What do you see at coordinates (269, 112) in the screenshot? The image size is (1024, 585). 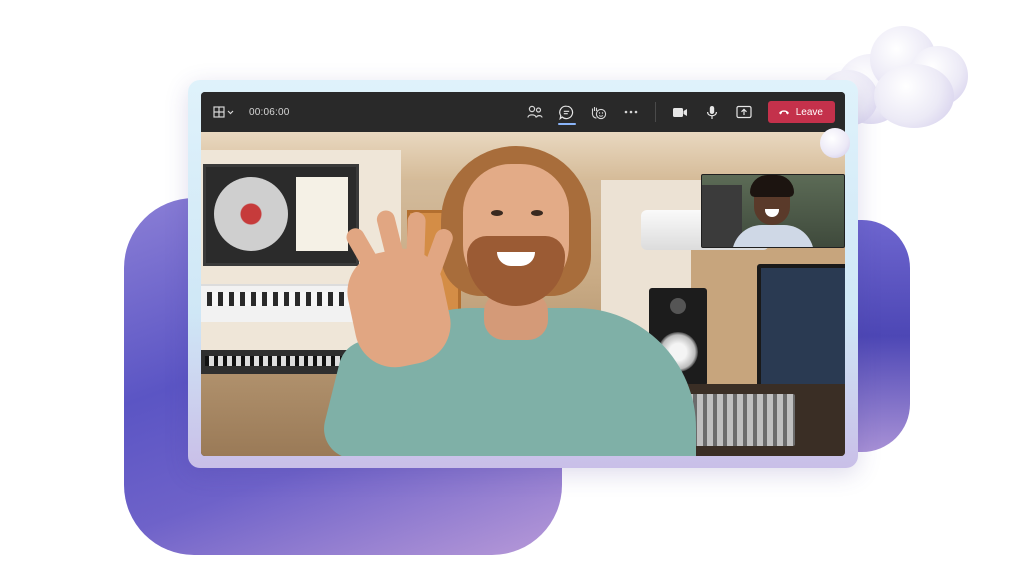 I see `call-timer: 00:06:00` at bounding box center [269, 112].